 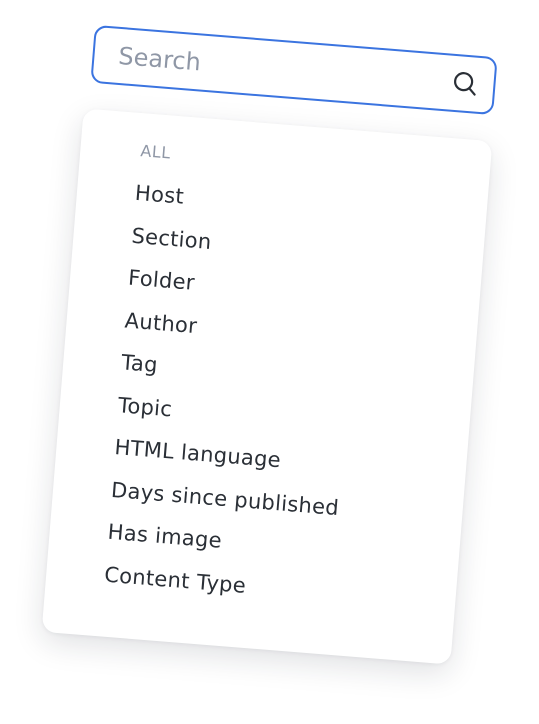 I want to click on section-label-all: ALL, so click(x=155, y=152).